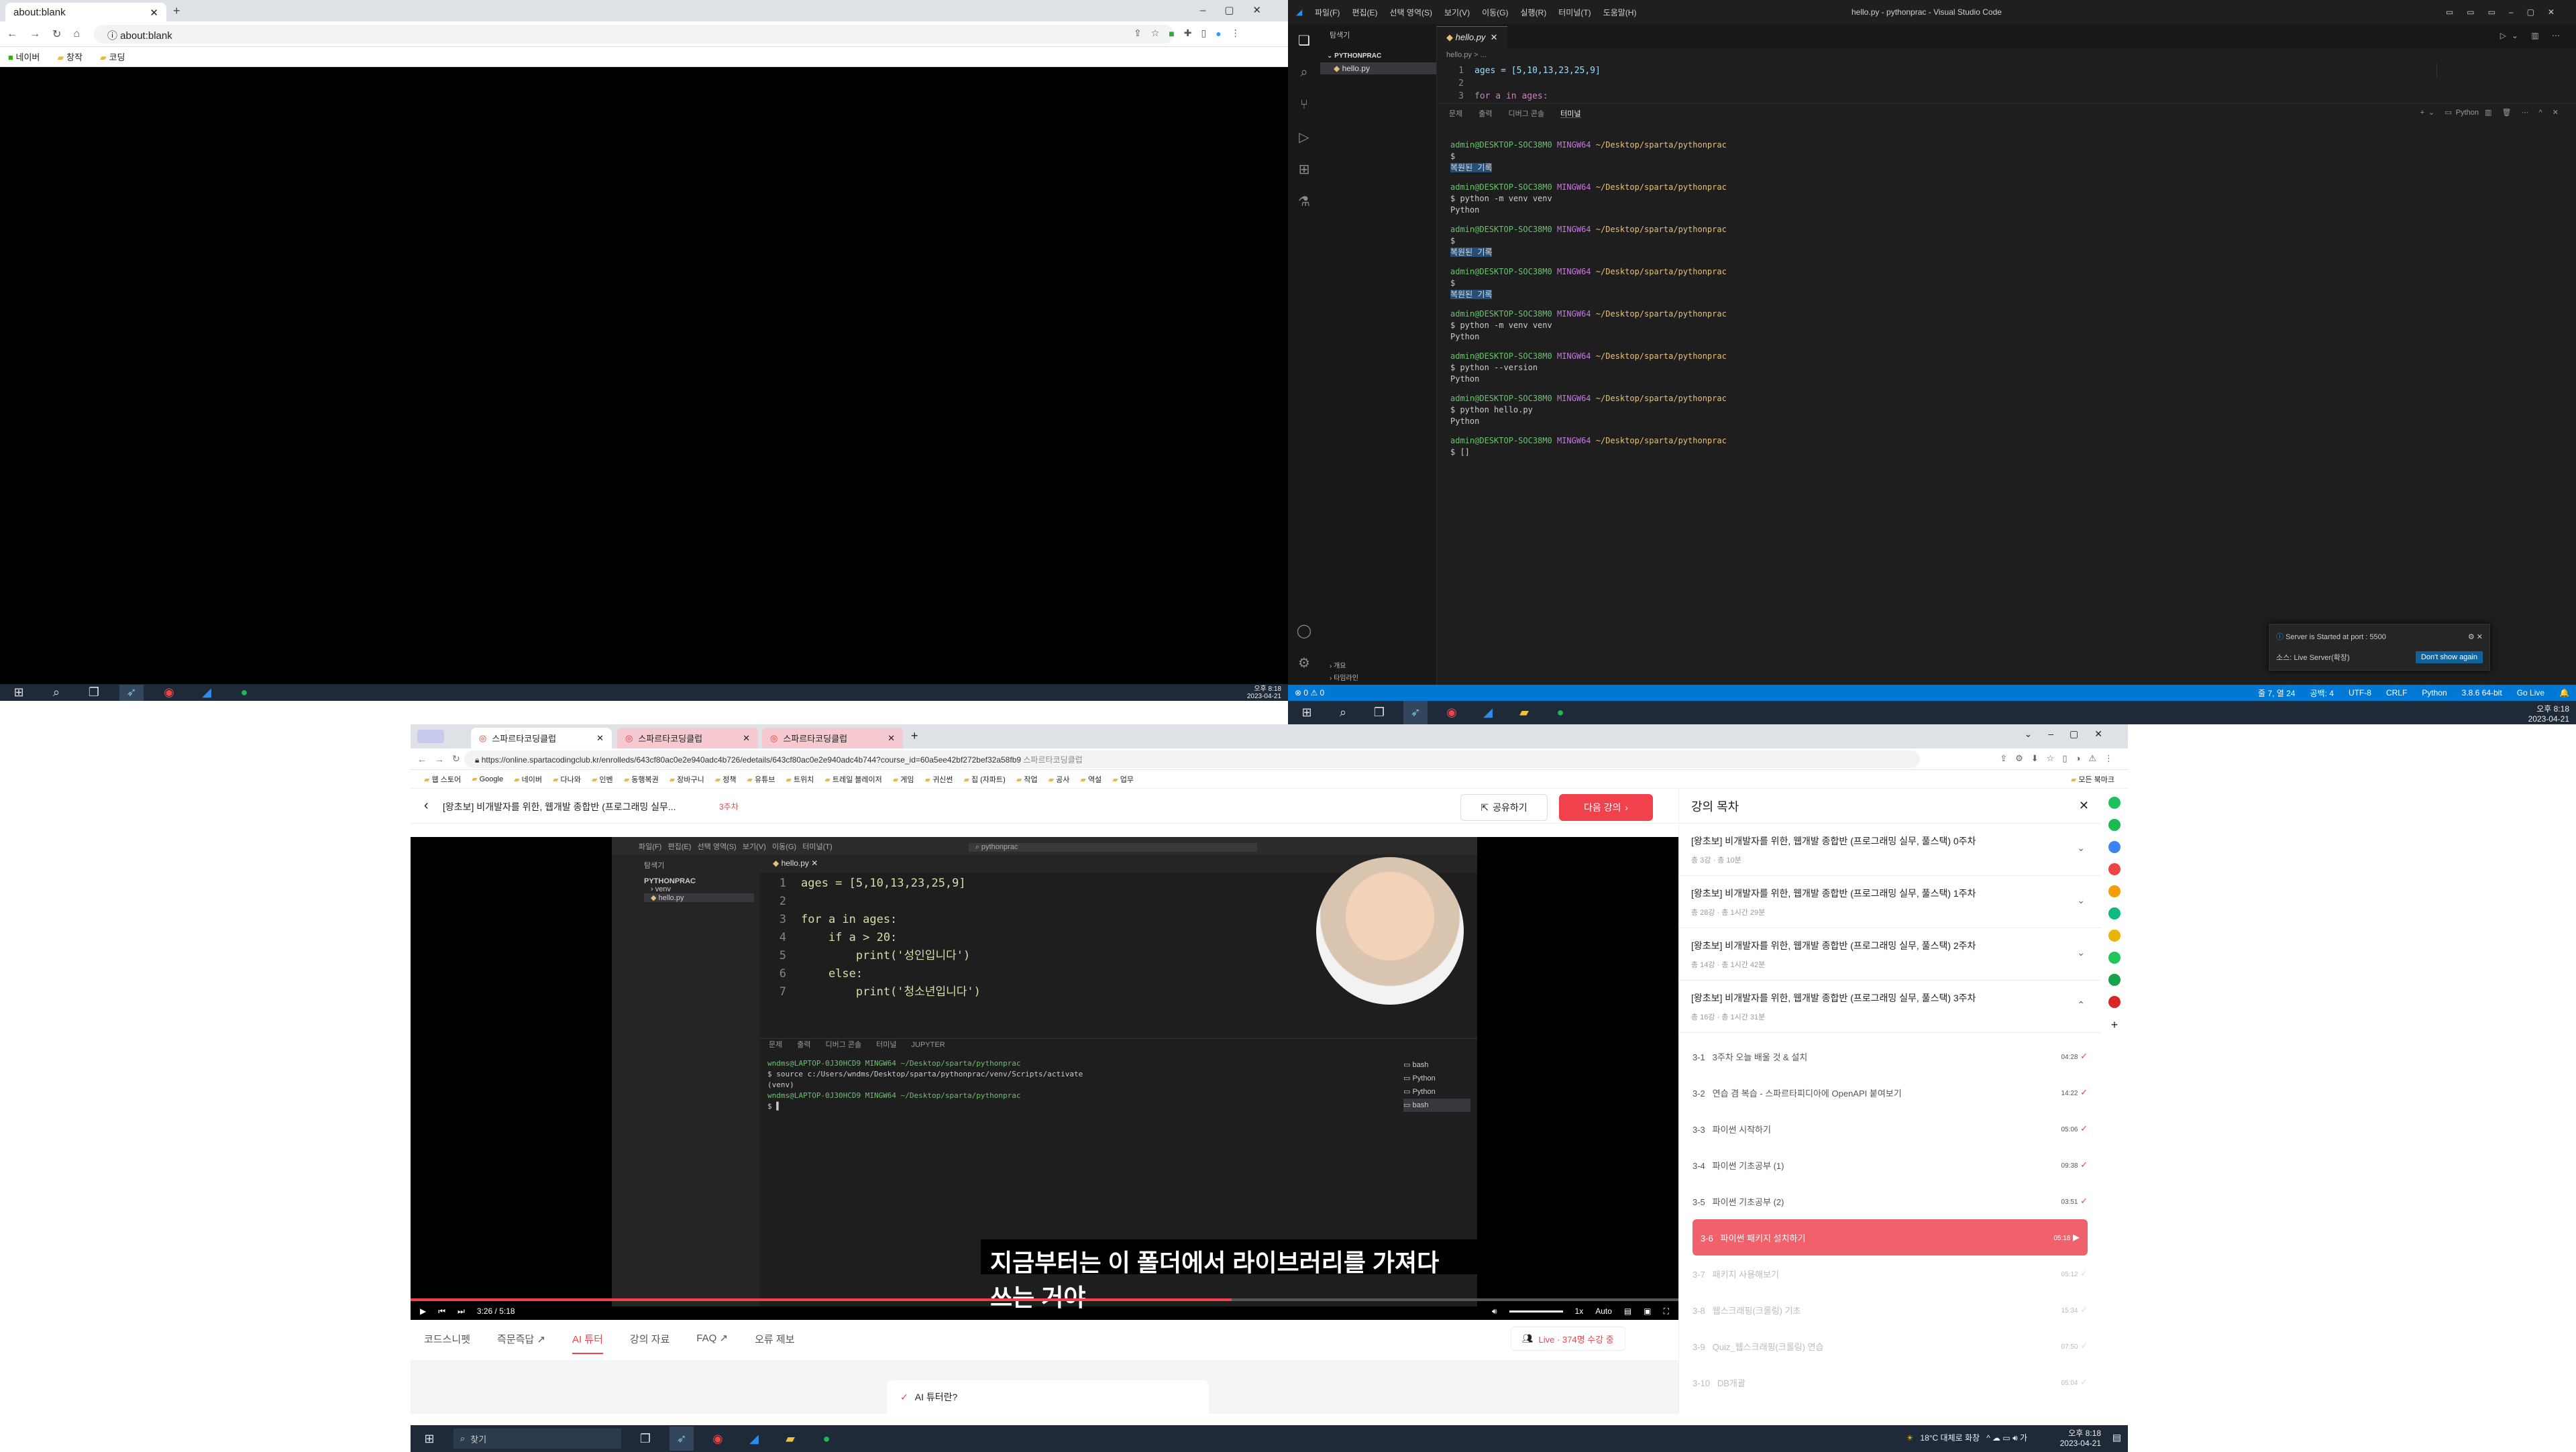 The image size is (2576, 1452). Describe the element at coordinates (686, 780) in the screenshot. I see `bookmark-item: ▰ 장바구니` at that location.